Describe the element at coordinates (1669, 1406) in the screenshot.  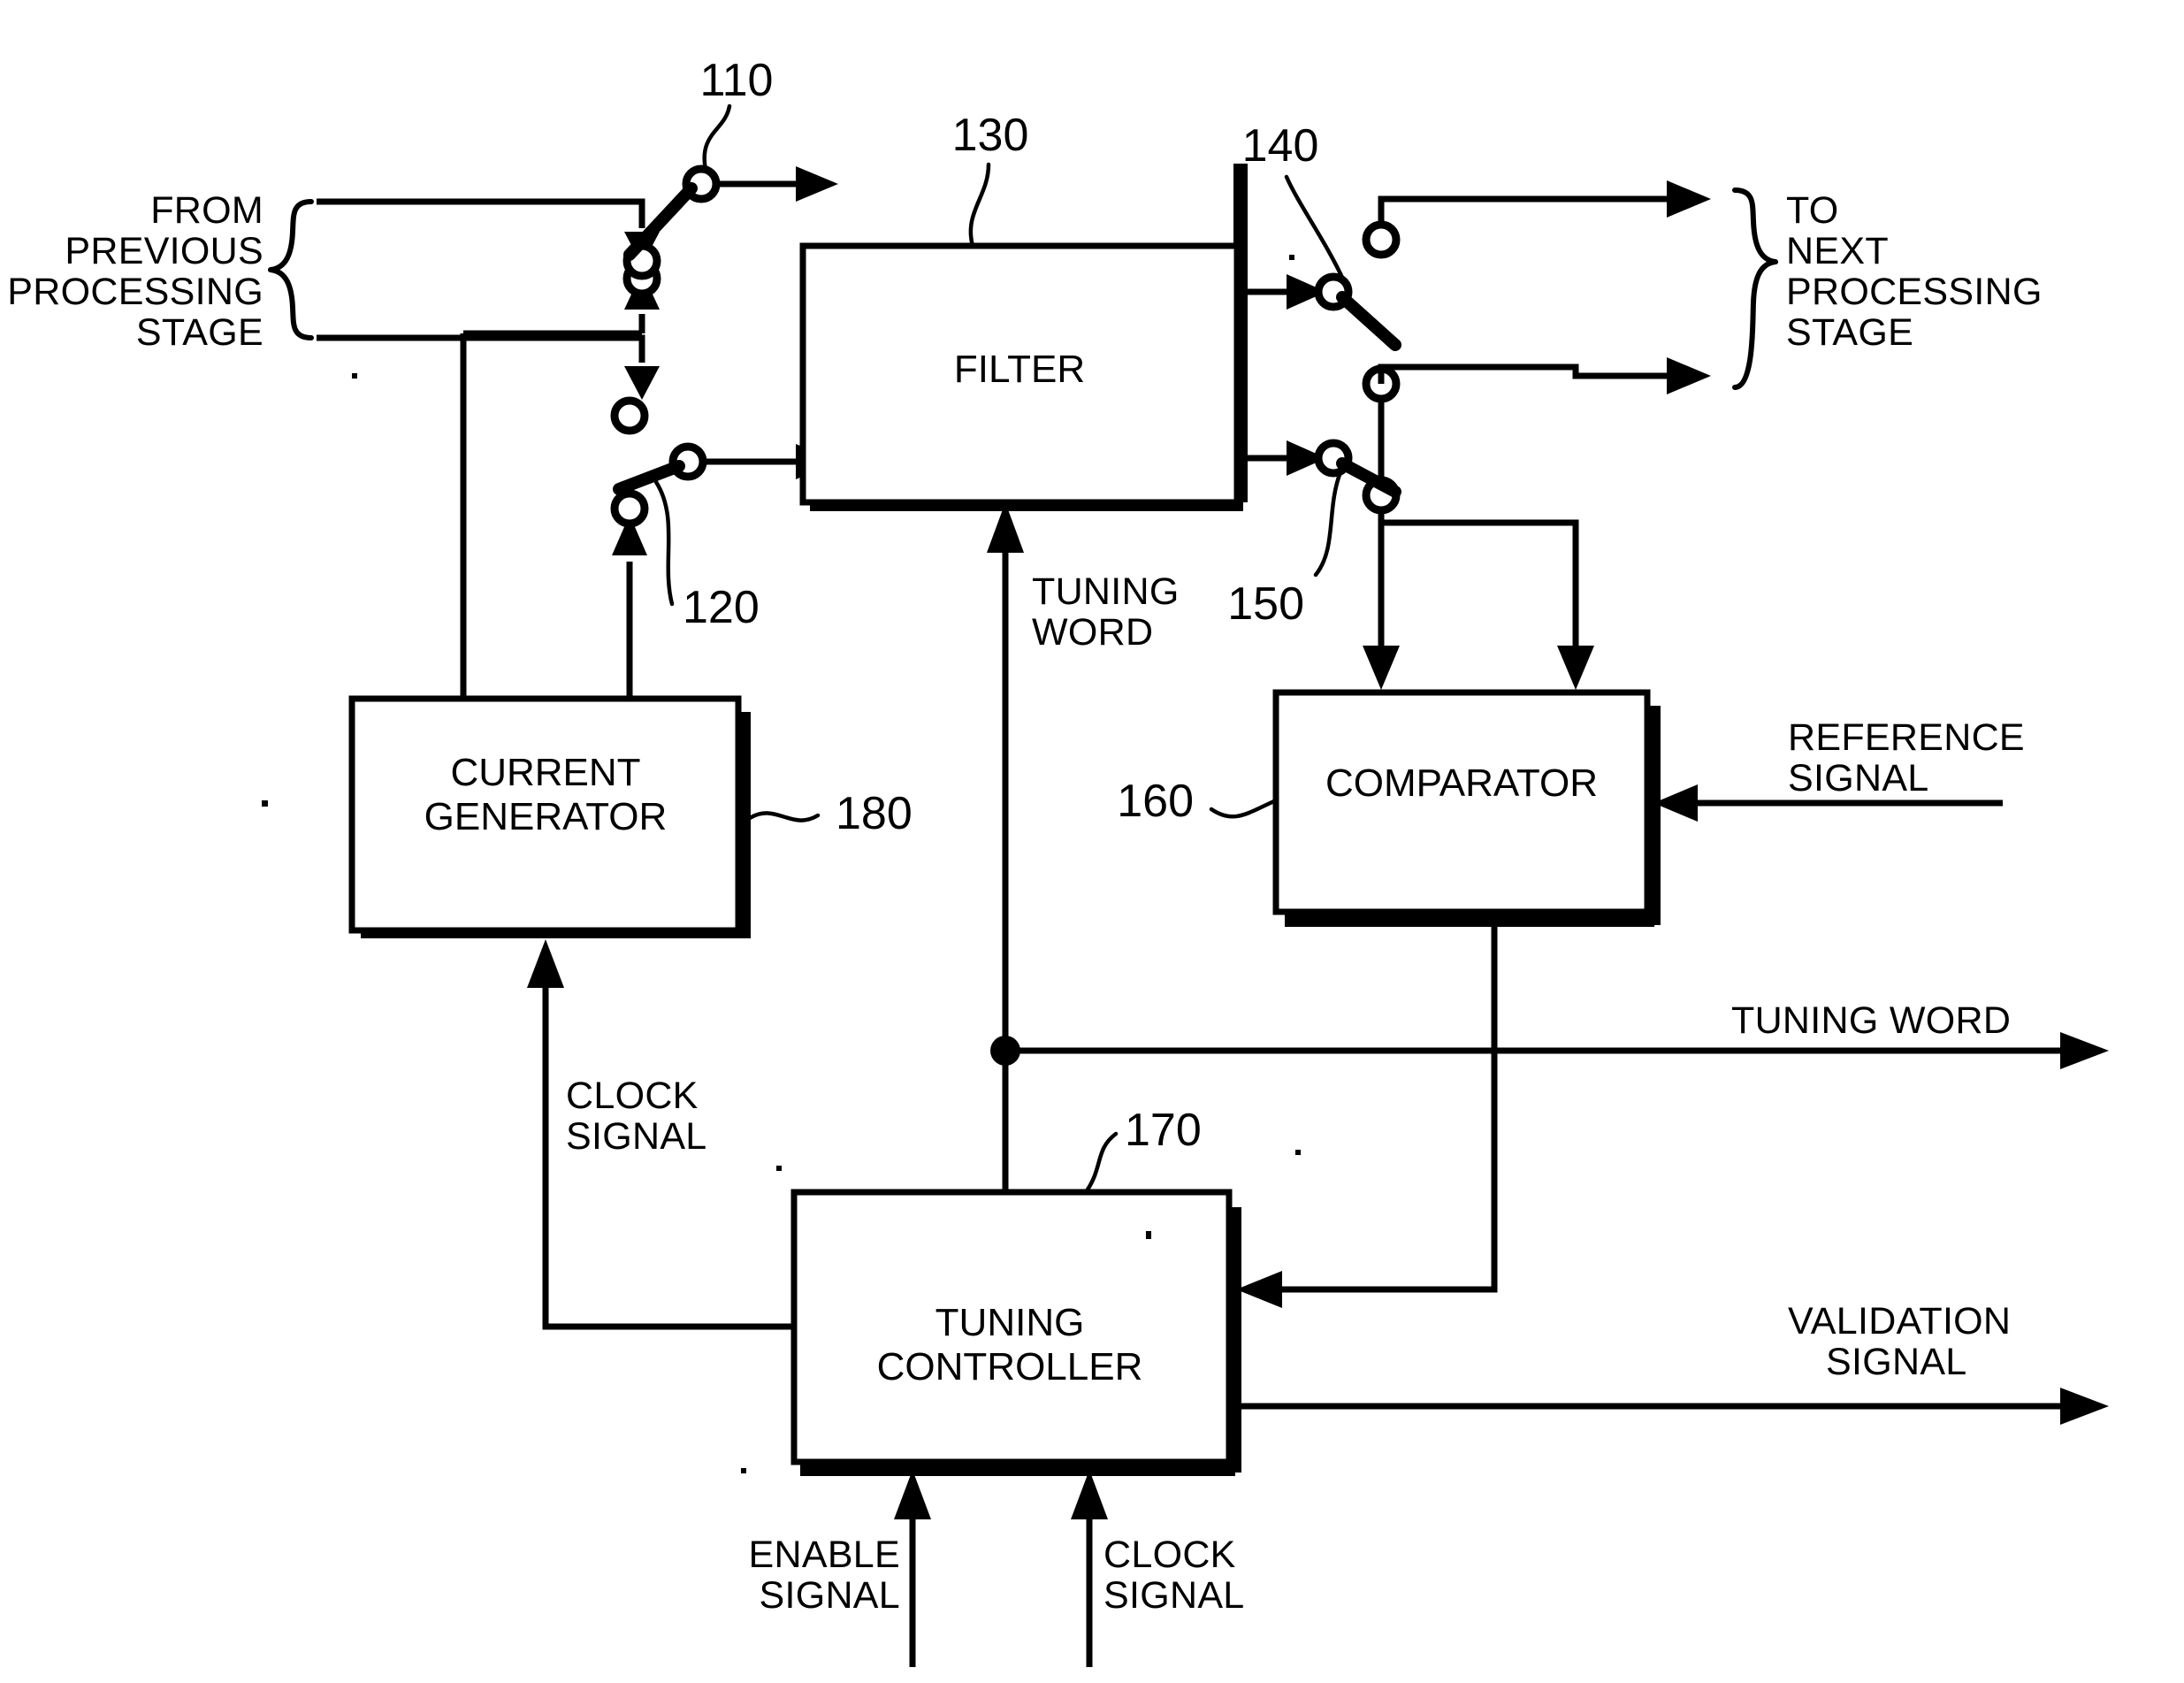
I see `wire-validation-signal` at that location.